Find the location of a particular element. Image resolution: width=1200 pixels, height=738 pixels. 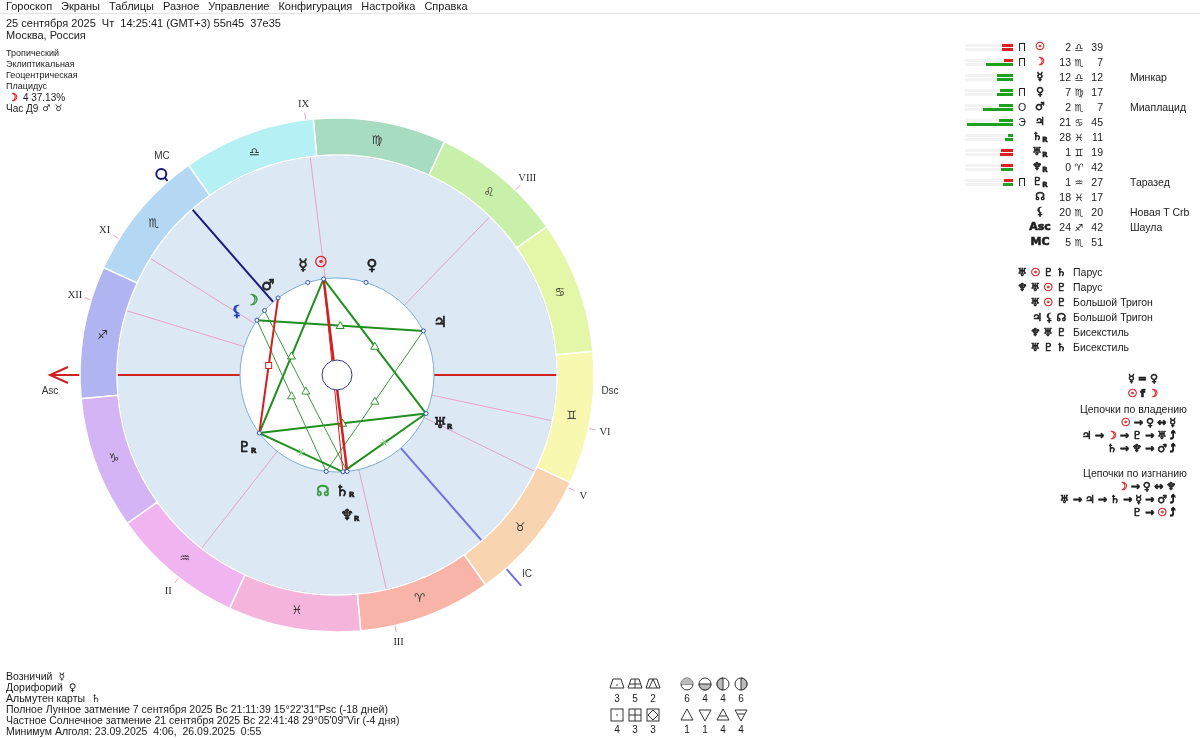

moon-icon: ☽ is located at coordinates (13, 97).